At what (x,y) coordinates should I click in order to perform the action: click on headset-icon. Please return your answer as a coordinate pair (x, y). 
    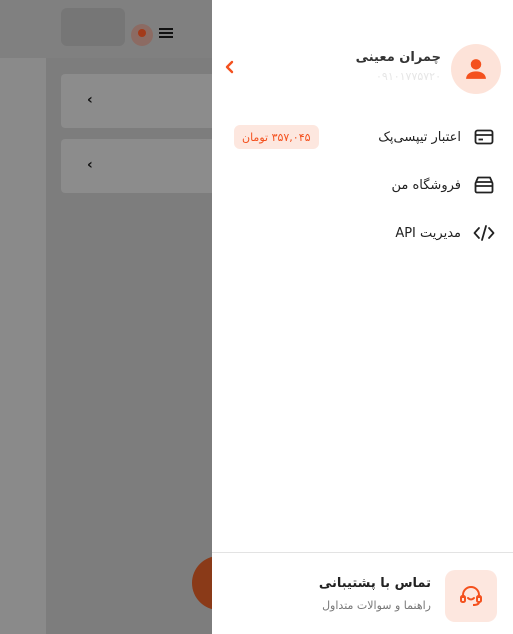
    Looking at the image, I should click on (471, 596).